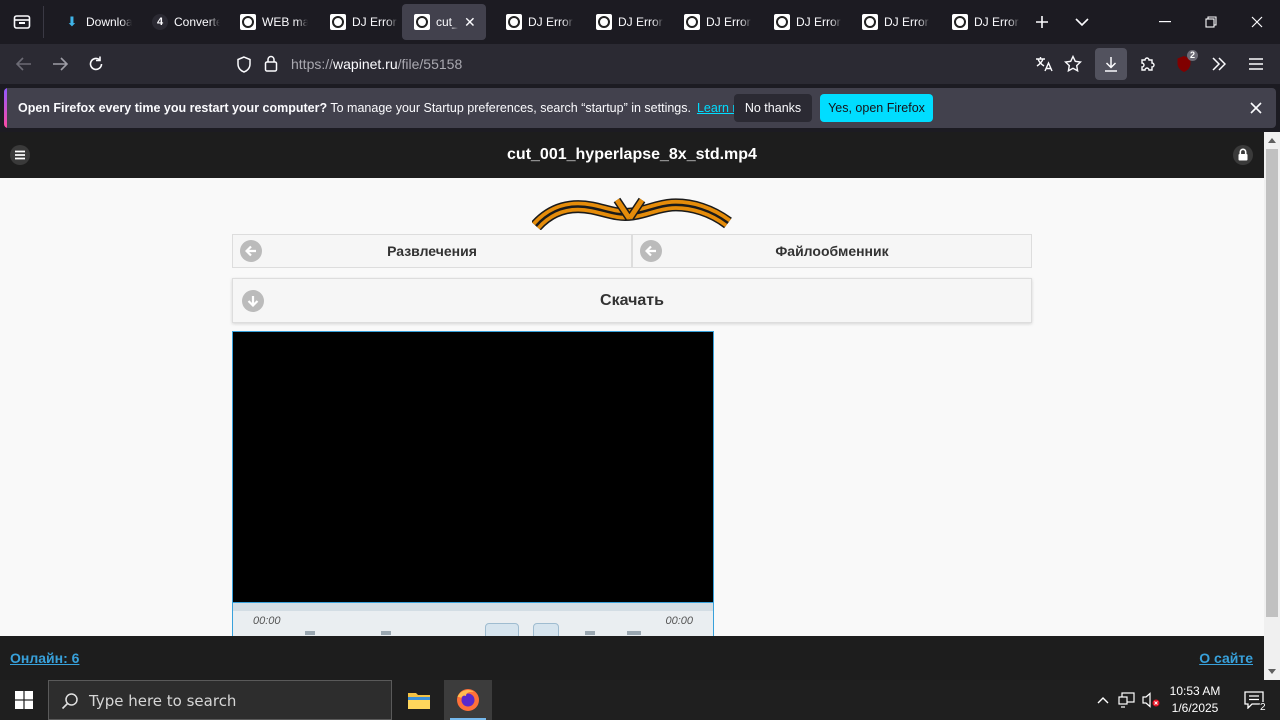  I want to click on puzzle-piece-icon, so click(1148, 64).